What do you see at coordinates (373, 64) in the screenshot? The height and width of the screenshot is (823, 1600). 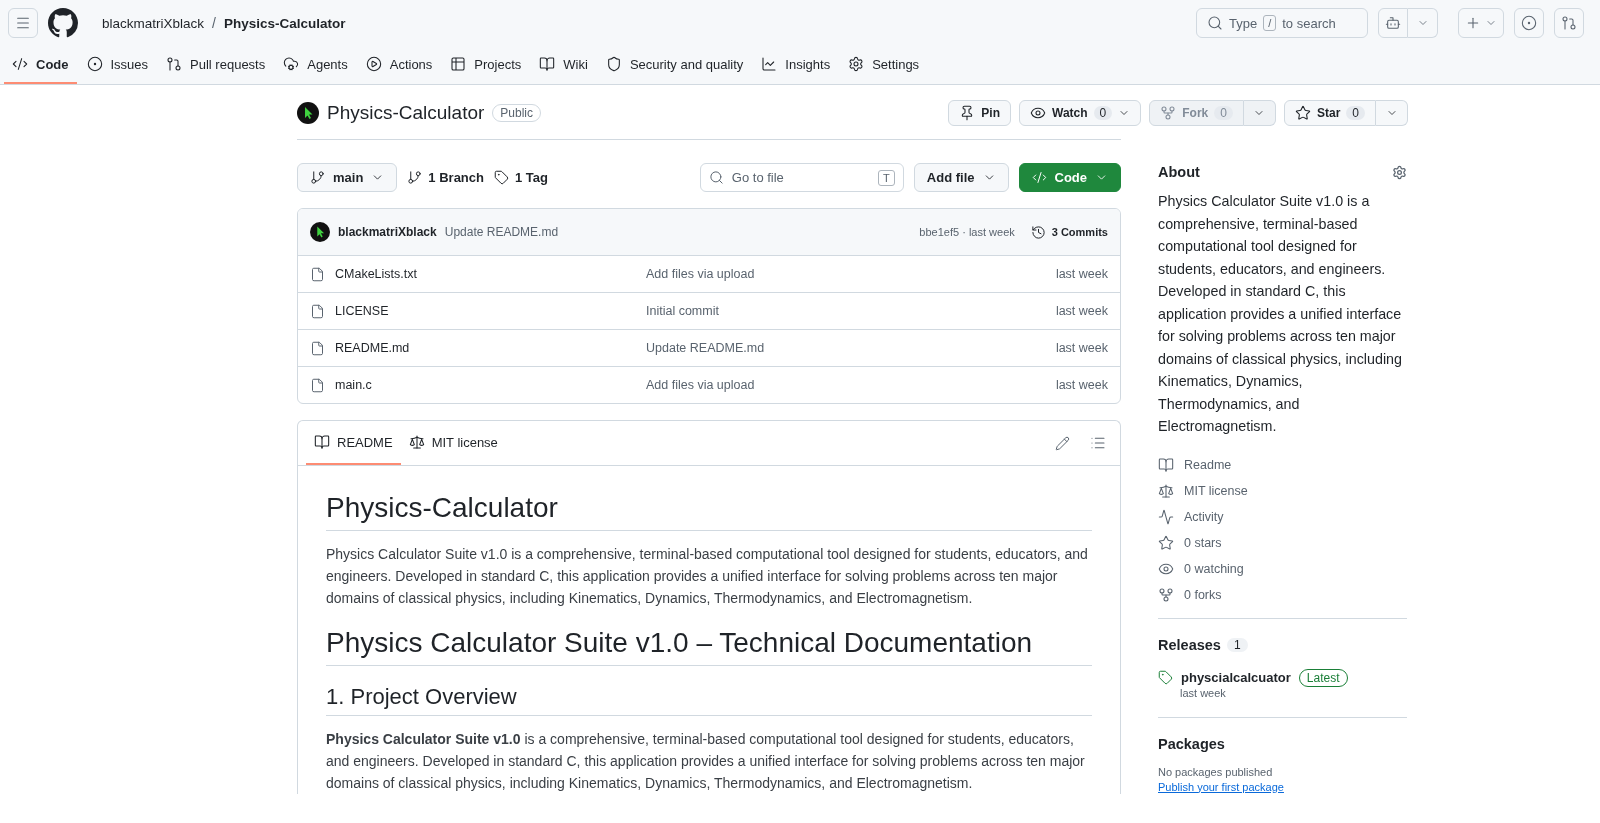 I see `play-icon` at bounding box center [373, 64].